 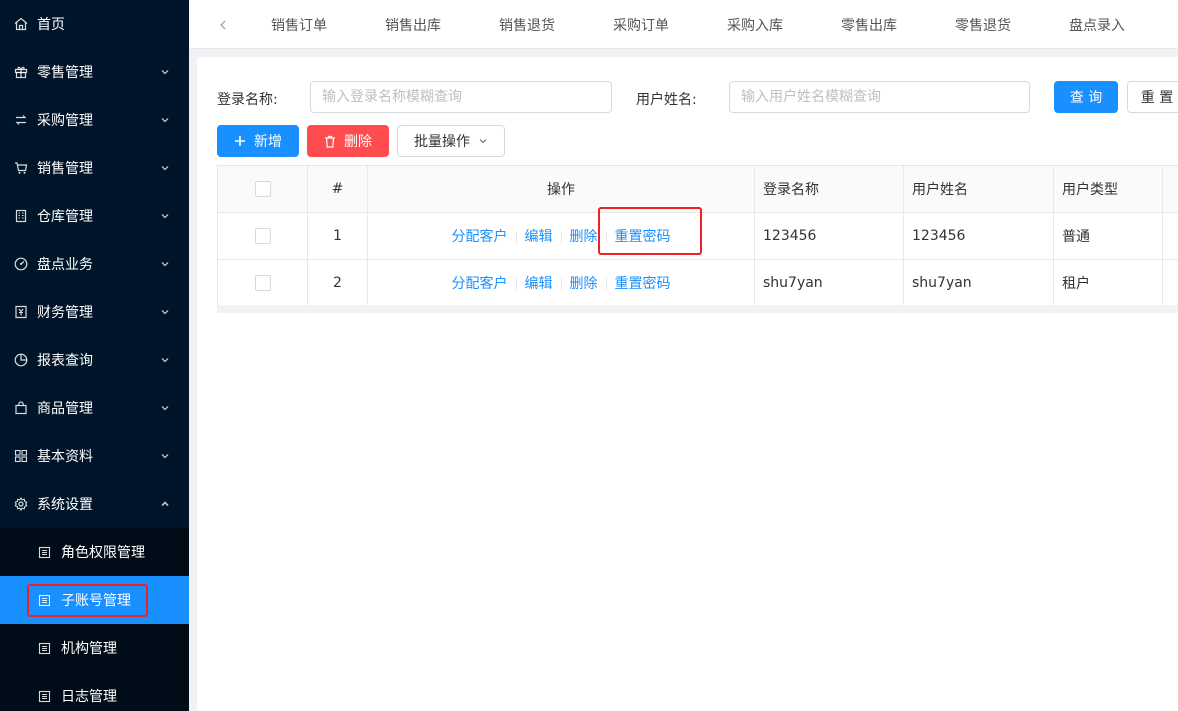 I want to click on chevron-up-icon, so click(x=165, y=504).